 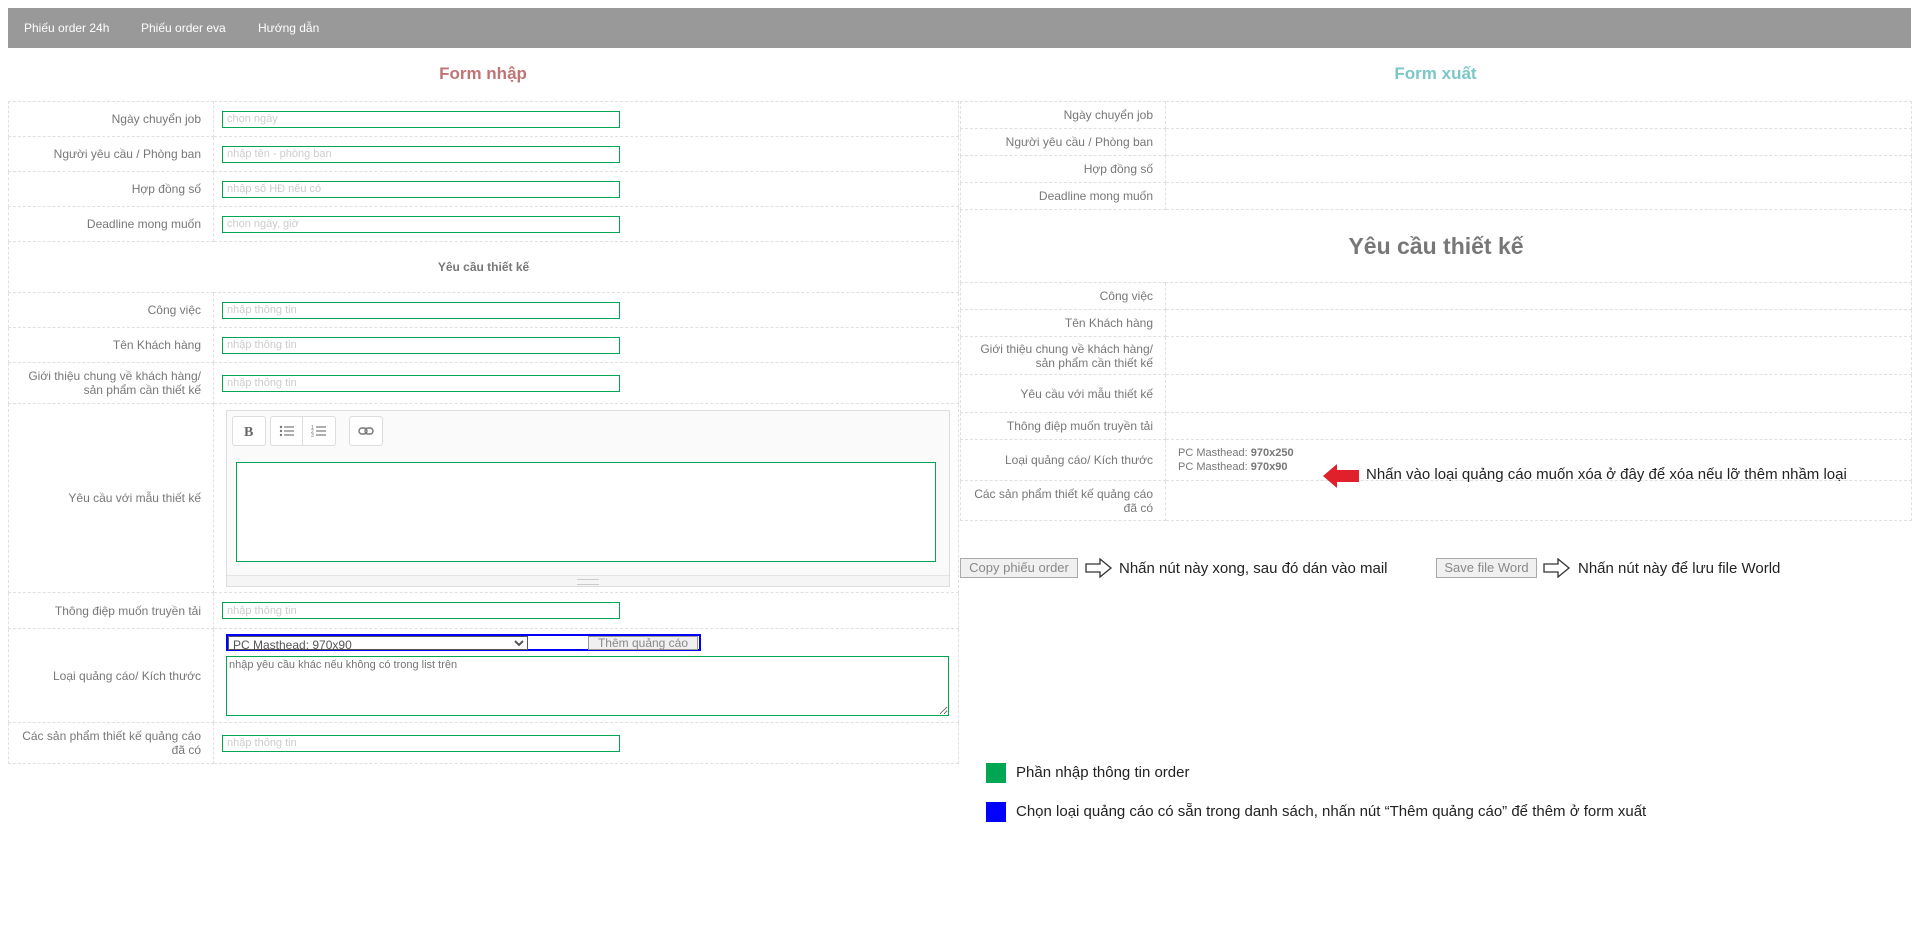 What do you see at coordinates (1103, 772) in the screenshot?
I see `legend-text-green: Phần nhập thông tin order` at bounding box center [1103, 772].